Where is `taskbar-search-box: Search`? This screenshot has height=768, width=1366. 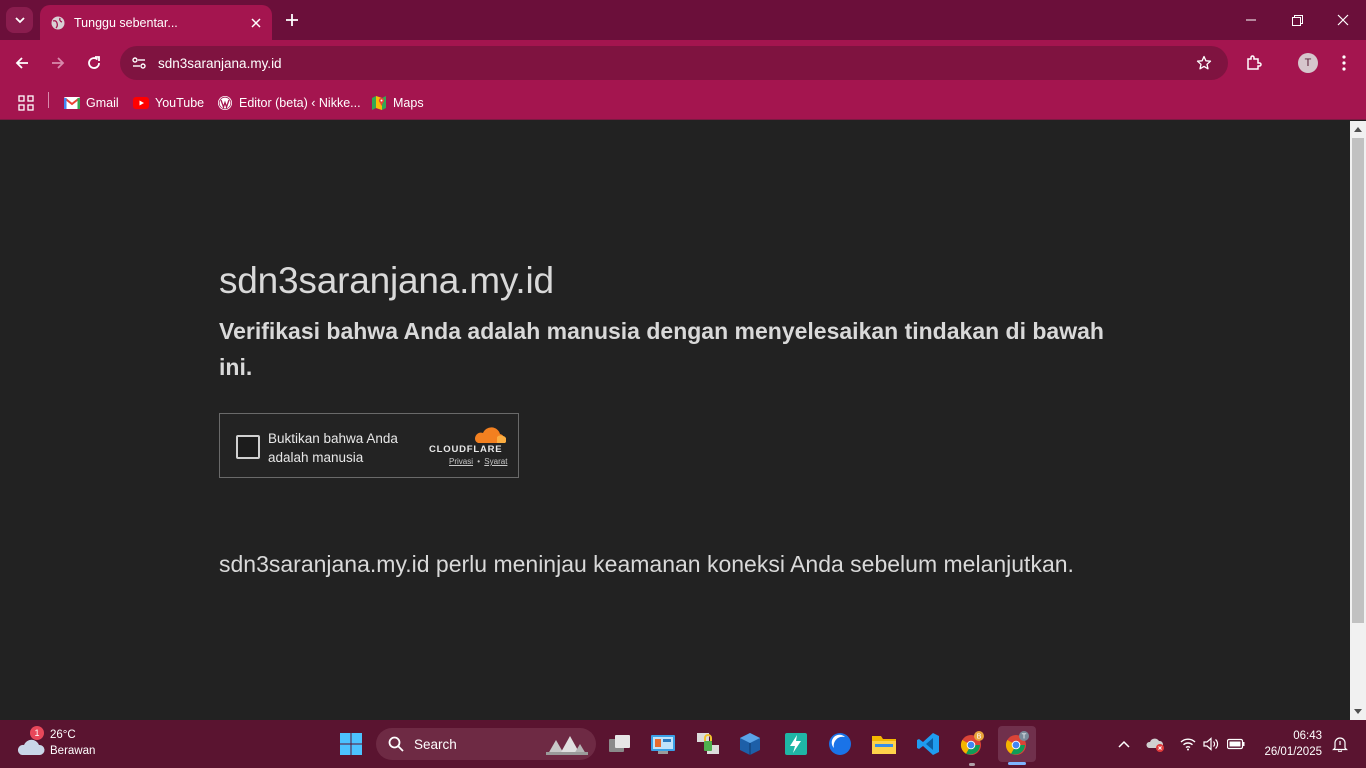 taskbar-search-box: Search is located at coordinates (486, 744).